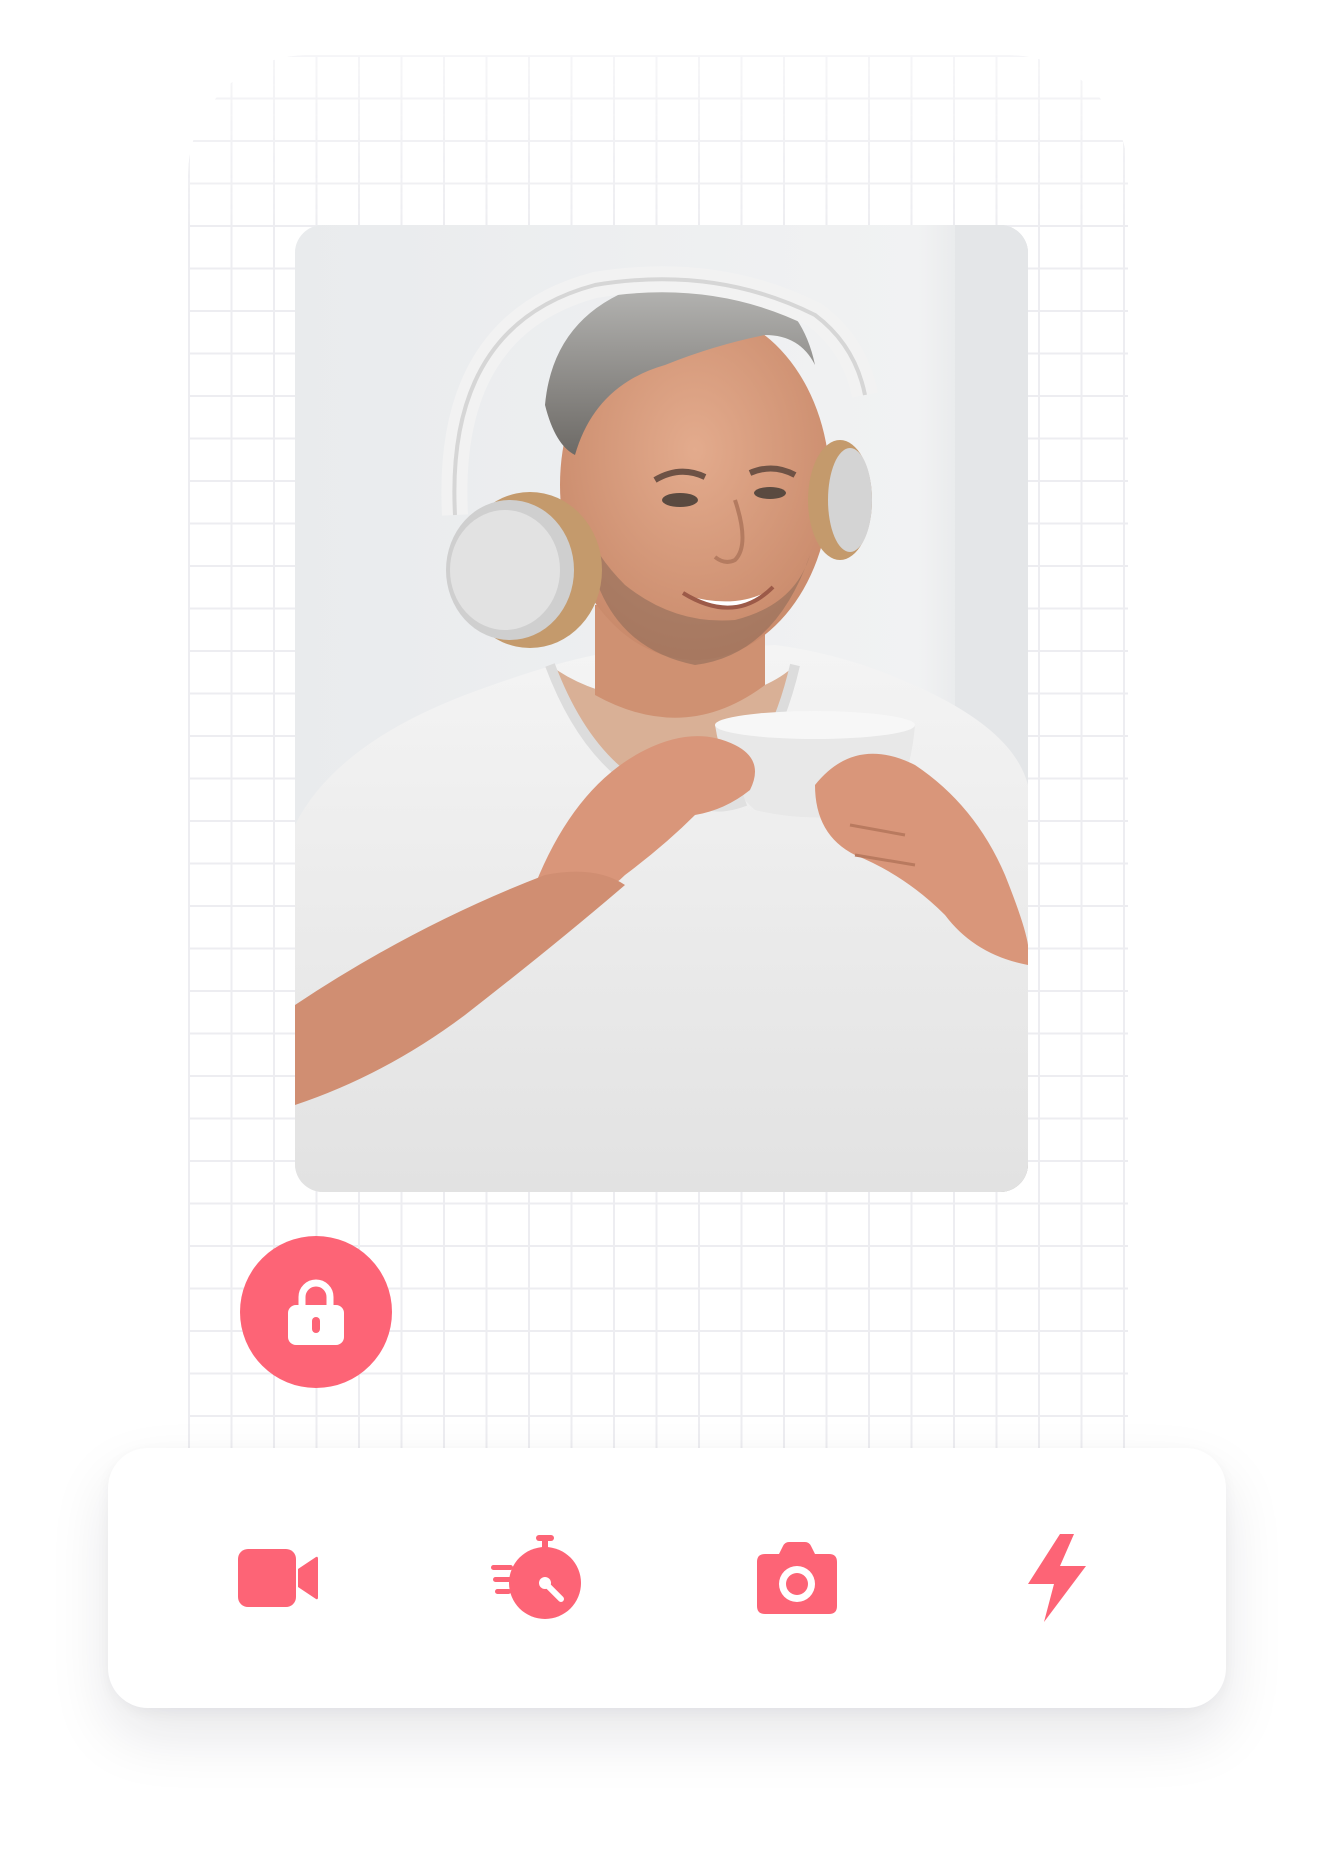 The height and width of the screenshot is (1860, 1332). I want to click on video-camera-icon, so click(277, 1578).